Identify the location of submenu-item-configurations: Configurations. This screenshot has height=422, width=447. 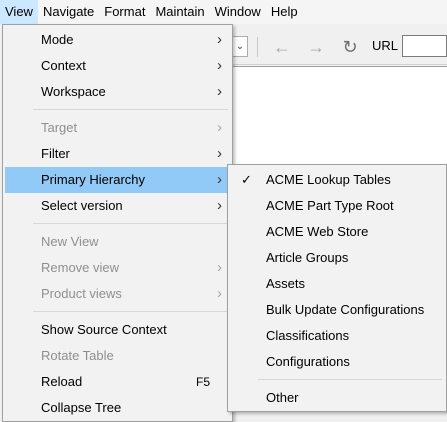
(337, 362).